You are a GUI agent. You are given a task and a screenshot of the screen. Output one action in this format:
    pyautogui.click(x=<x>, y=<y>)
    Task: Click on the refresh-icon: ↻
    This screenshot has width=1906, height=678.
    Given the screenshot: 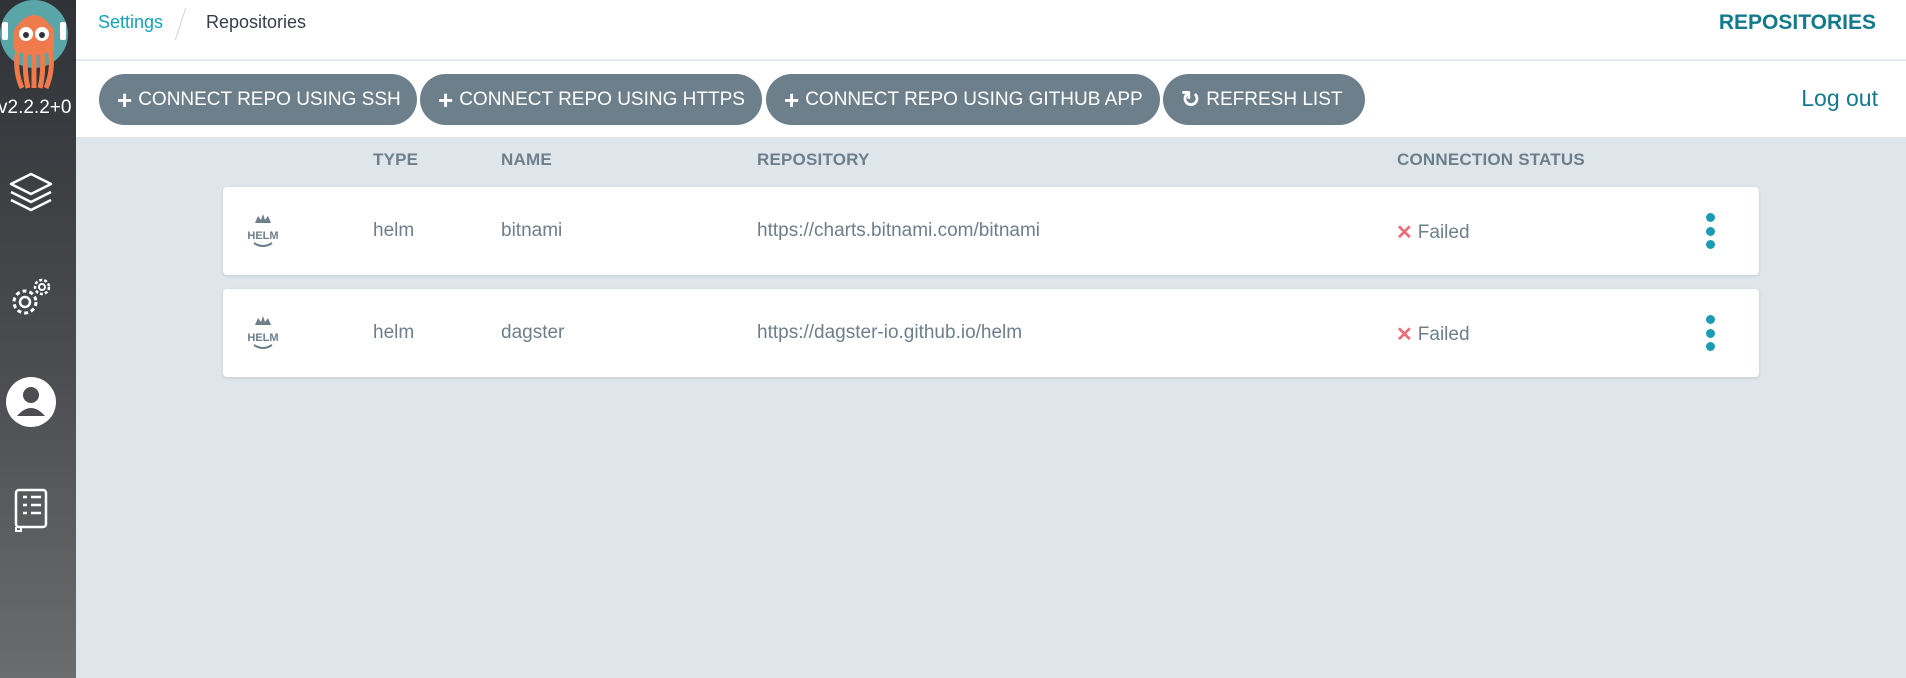 What is the action you would take?
    pyautogui.click(x=1191, y=99)
    